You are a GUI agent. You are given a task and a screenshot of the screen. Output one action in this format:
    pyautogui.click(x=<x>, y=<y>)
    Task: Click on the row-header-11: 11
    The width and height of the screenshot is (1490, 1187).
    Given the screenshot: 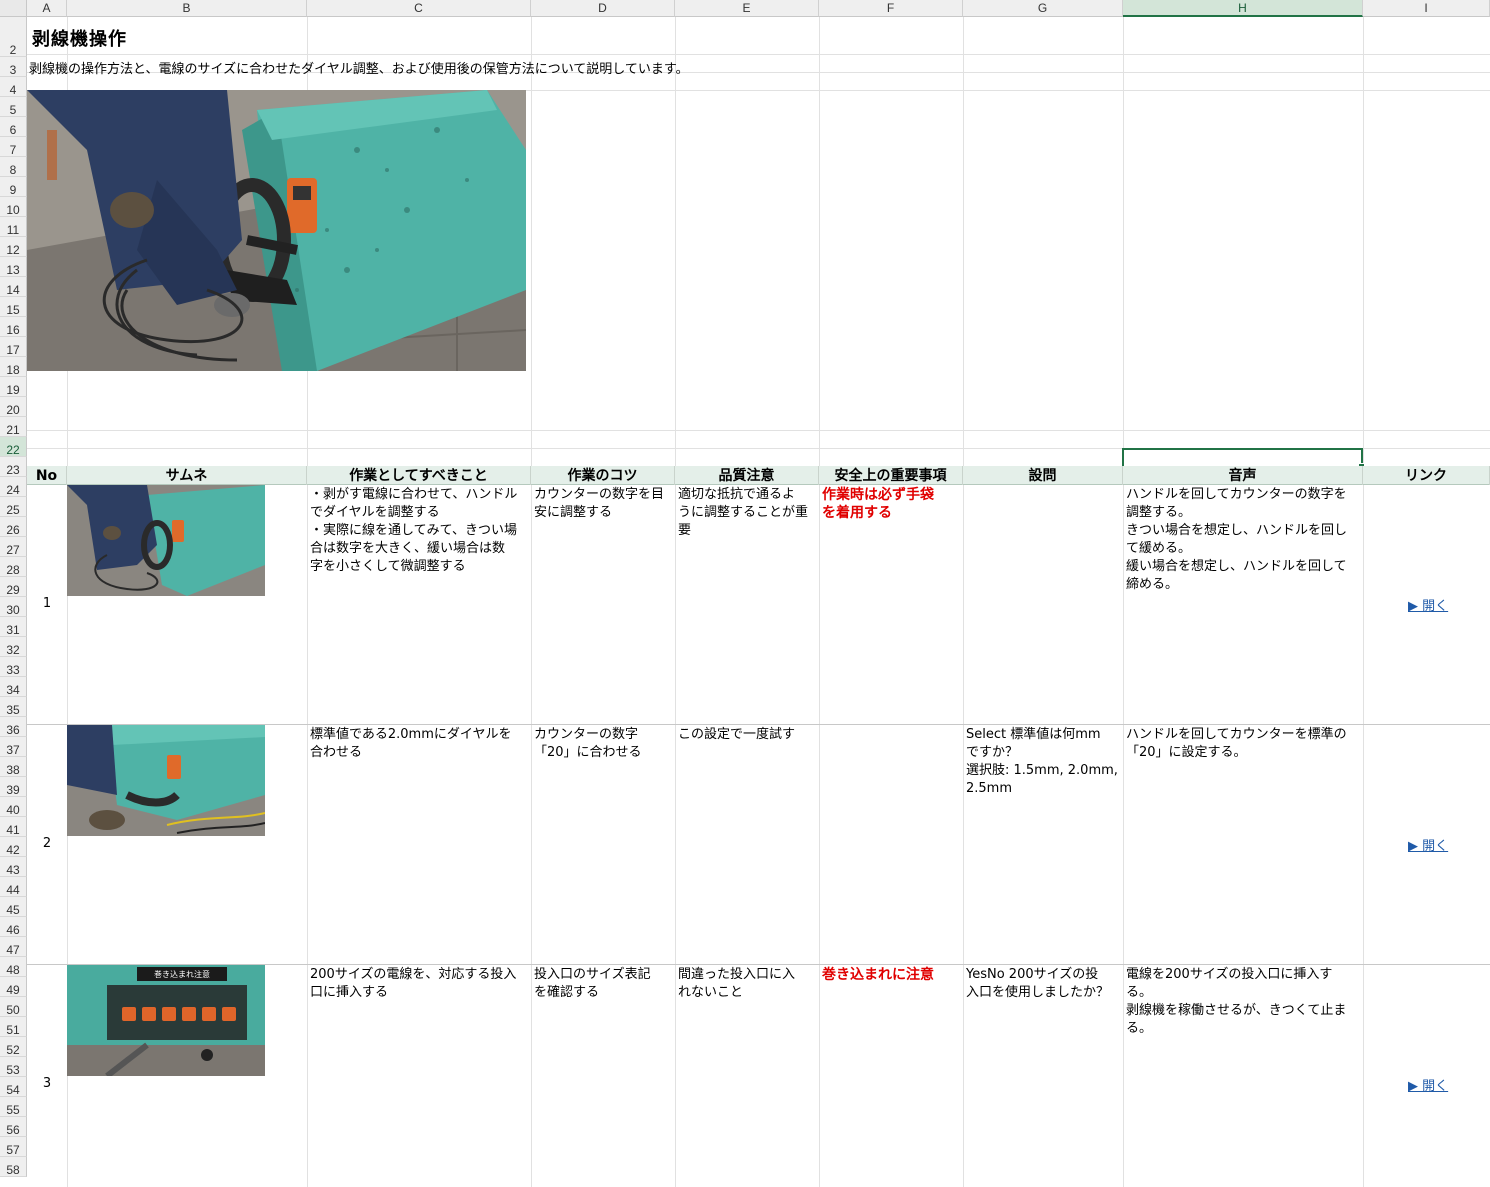 What is the action you would take?
    pyautogui.click(x=13, y=227)
    